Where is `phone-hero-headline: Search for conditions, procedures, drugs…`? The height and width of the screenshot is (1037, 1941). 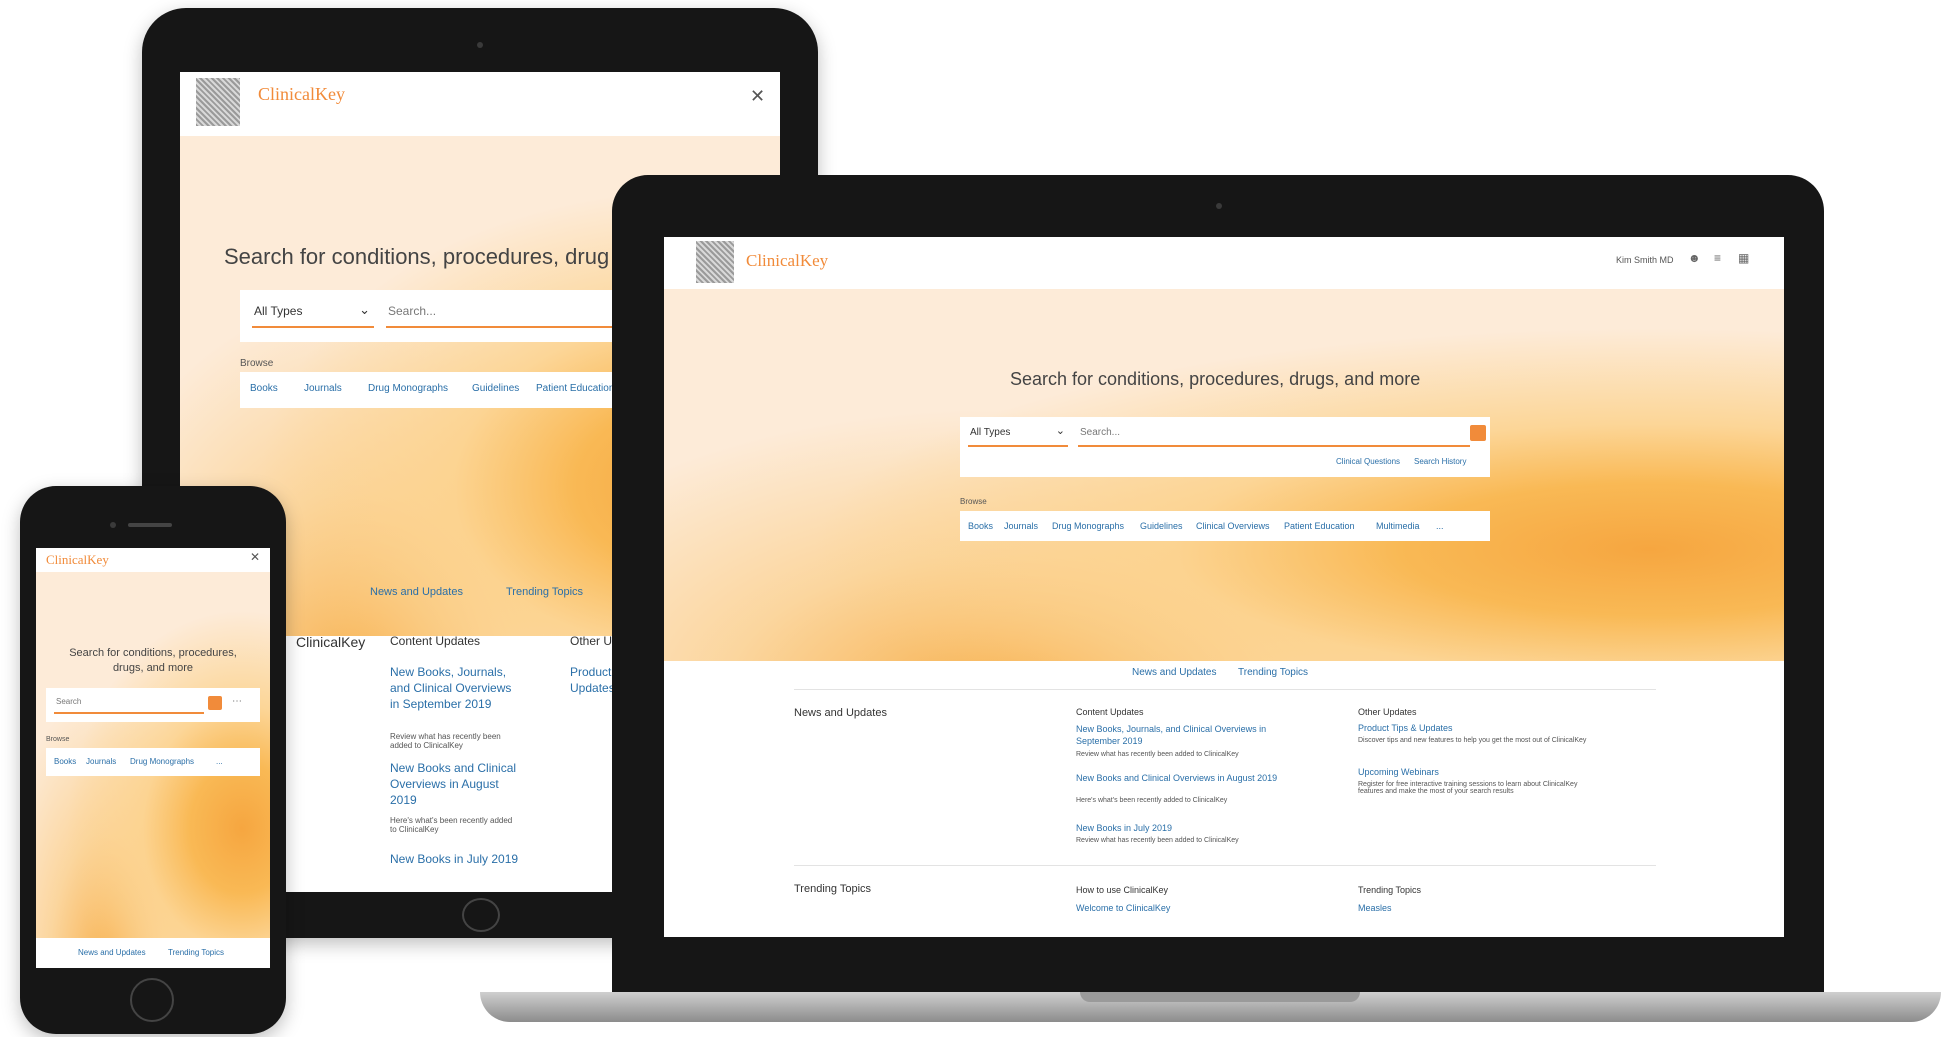
phone-hero-headline: Search for conditions, procedures, drugs… is located at coordinates (153, 660).